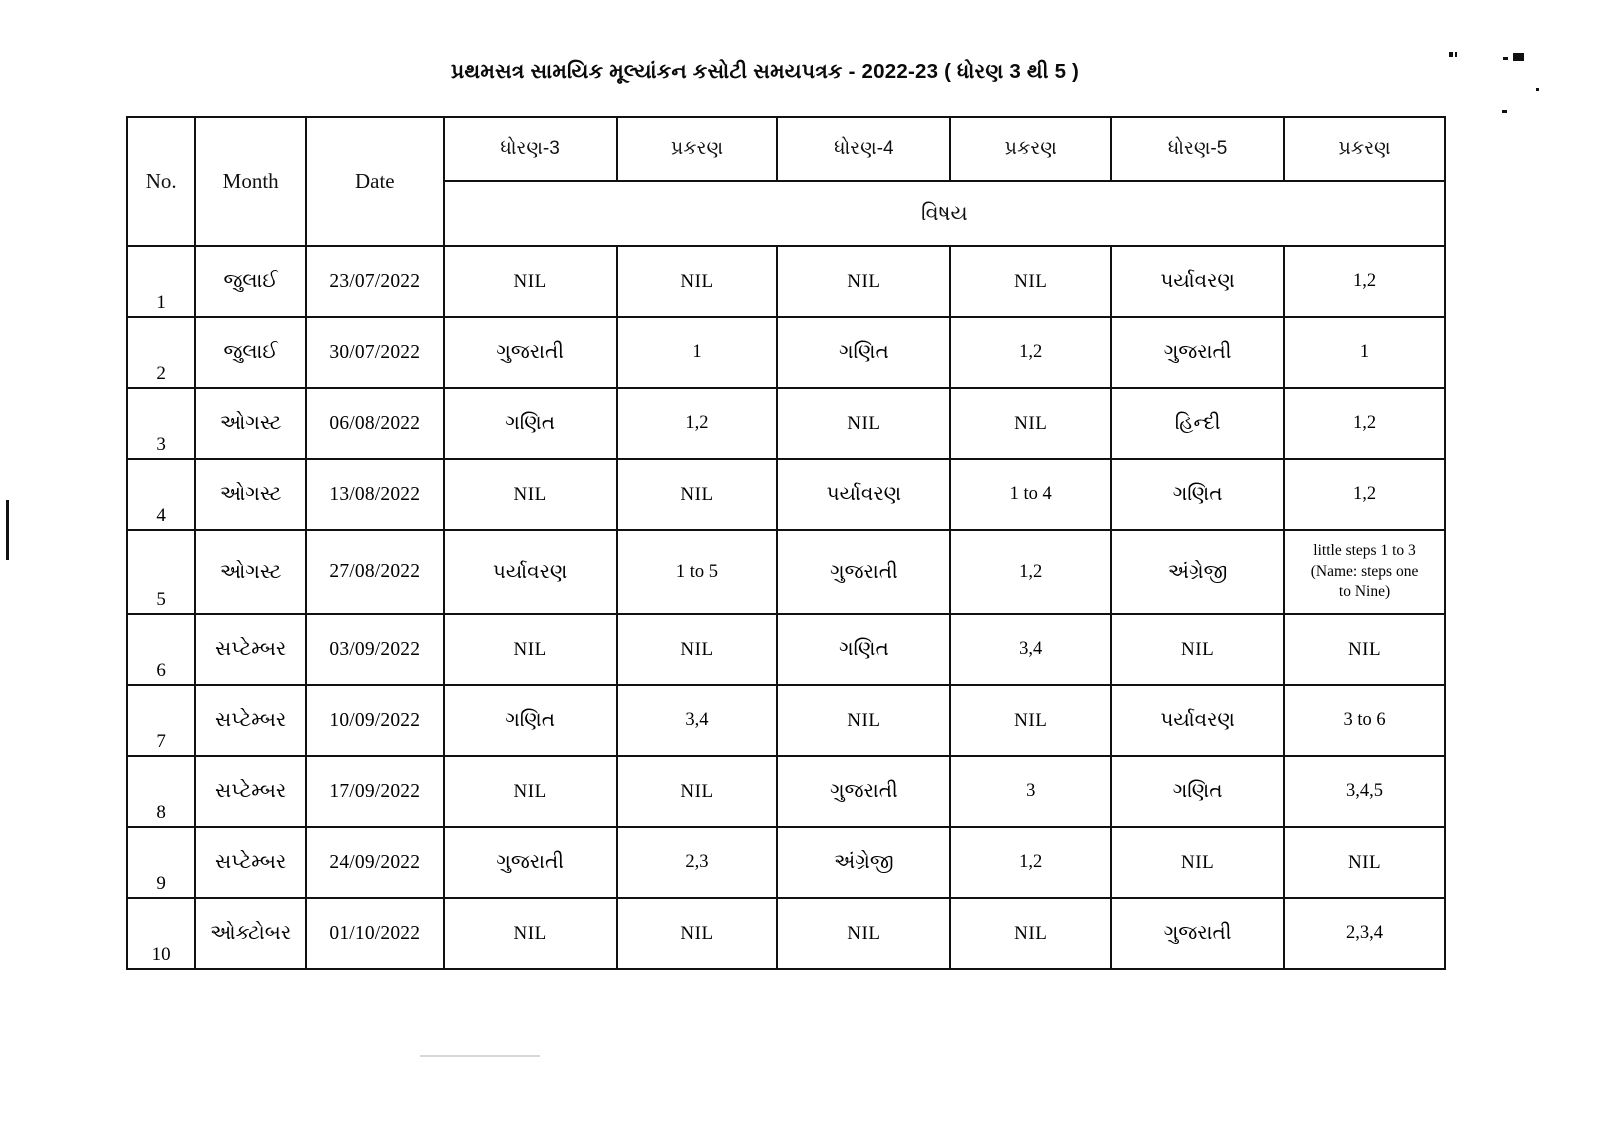  I want to click on date-cell: 24/09/2022, so click(374, 862).